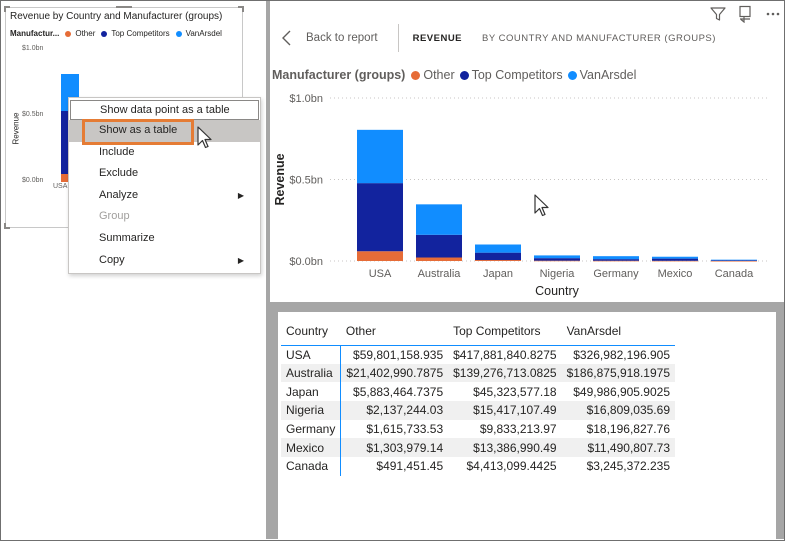 This screenshot has width=785, height=541. Describe the element at coordinates (394, 373) in the screenshot. I see `table-cell-value: $21,402,990.7875` at that location.